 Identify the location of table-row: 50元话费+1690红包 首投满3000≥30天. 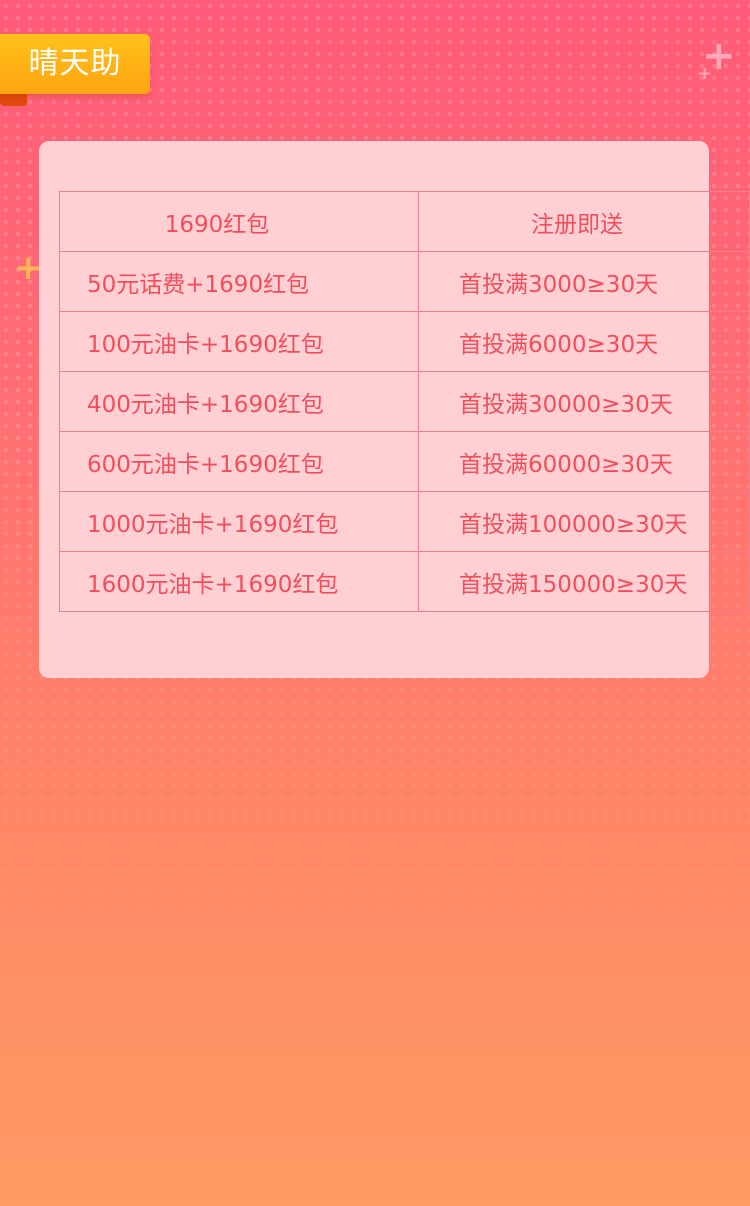
(404, 281).